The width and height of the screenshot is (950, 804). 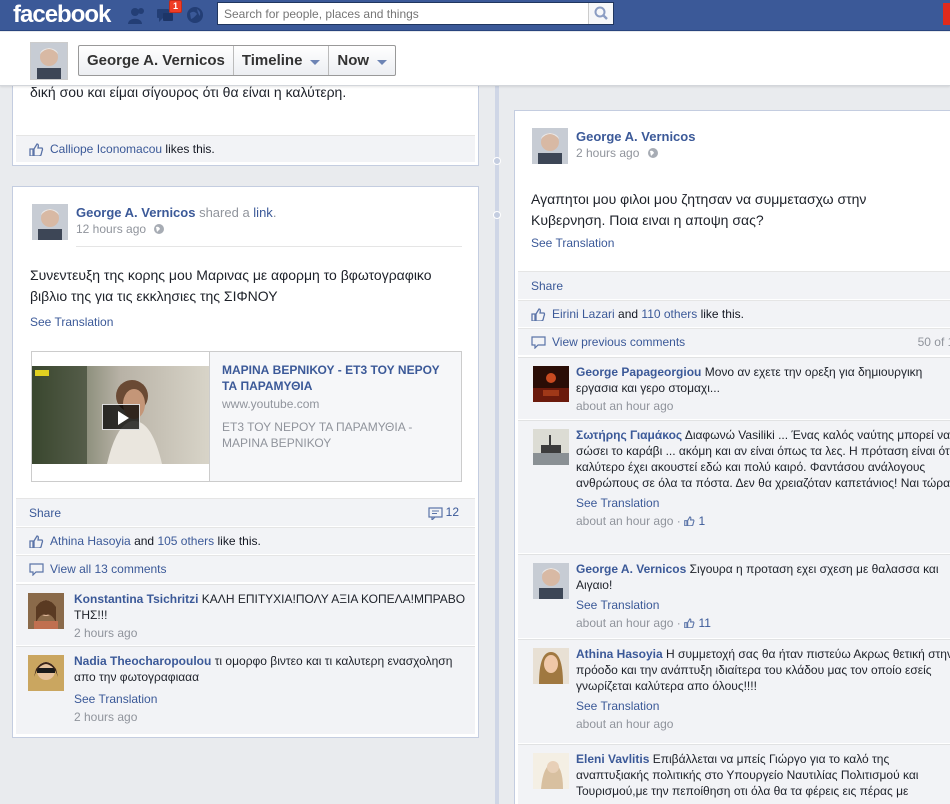 I want to click on post-meta: 12 hours ago, so click(x=120, y=229).